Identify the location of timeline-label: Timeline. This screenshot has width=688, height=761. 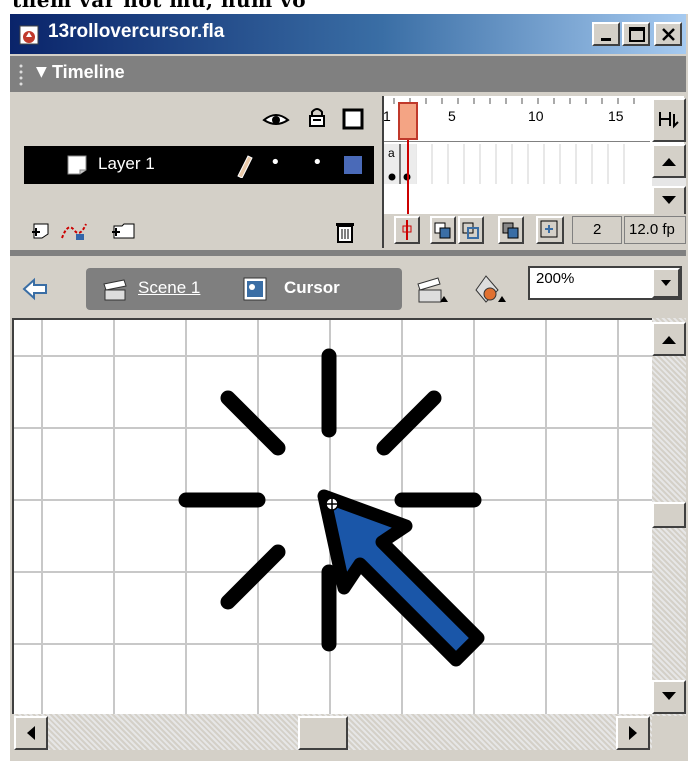
(88, 72).